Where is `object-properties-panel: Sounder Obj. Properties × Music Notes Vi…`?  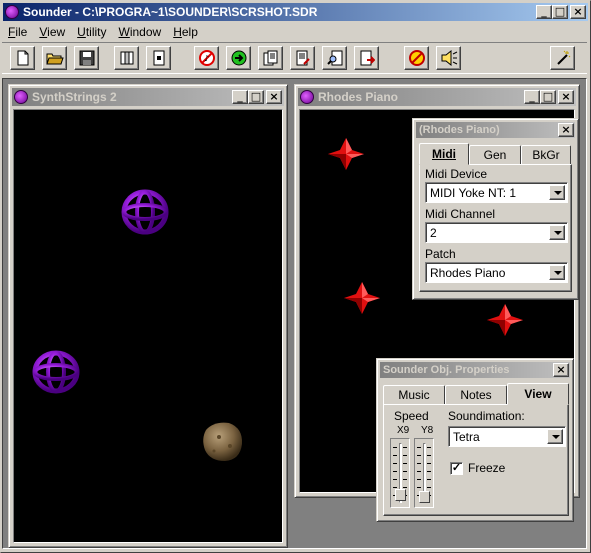 object-properties-panel: Sounder Obj. Properties × Music Notes Vi… is located at coordinates (475, 440).